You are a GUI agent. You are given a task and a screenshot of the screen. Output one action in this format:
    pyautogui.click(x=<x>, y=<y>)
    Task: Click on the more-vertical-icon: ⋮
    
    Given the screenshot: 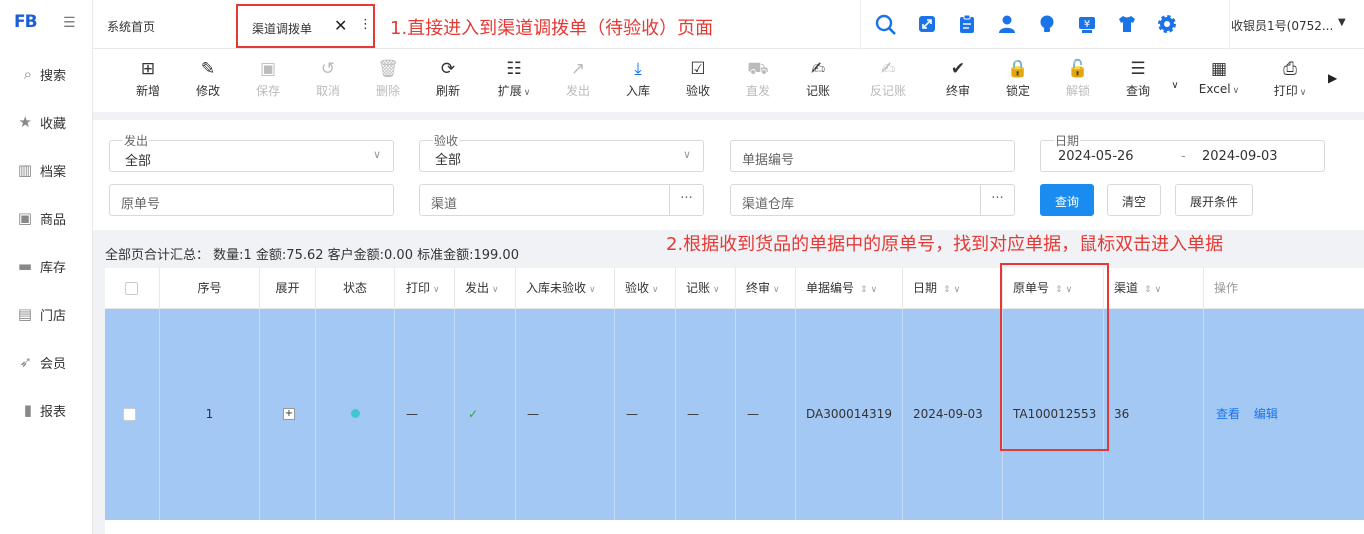 What is the action you would take?
    pyautogui.click(x=365, y=24)
    